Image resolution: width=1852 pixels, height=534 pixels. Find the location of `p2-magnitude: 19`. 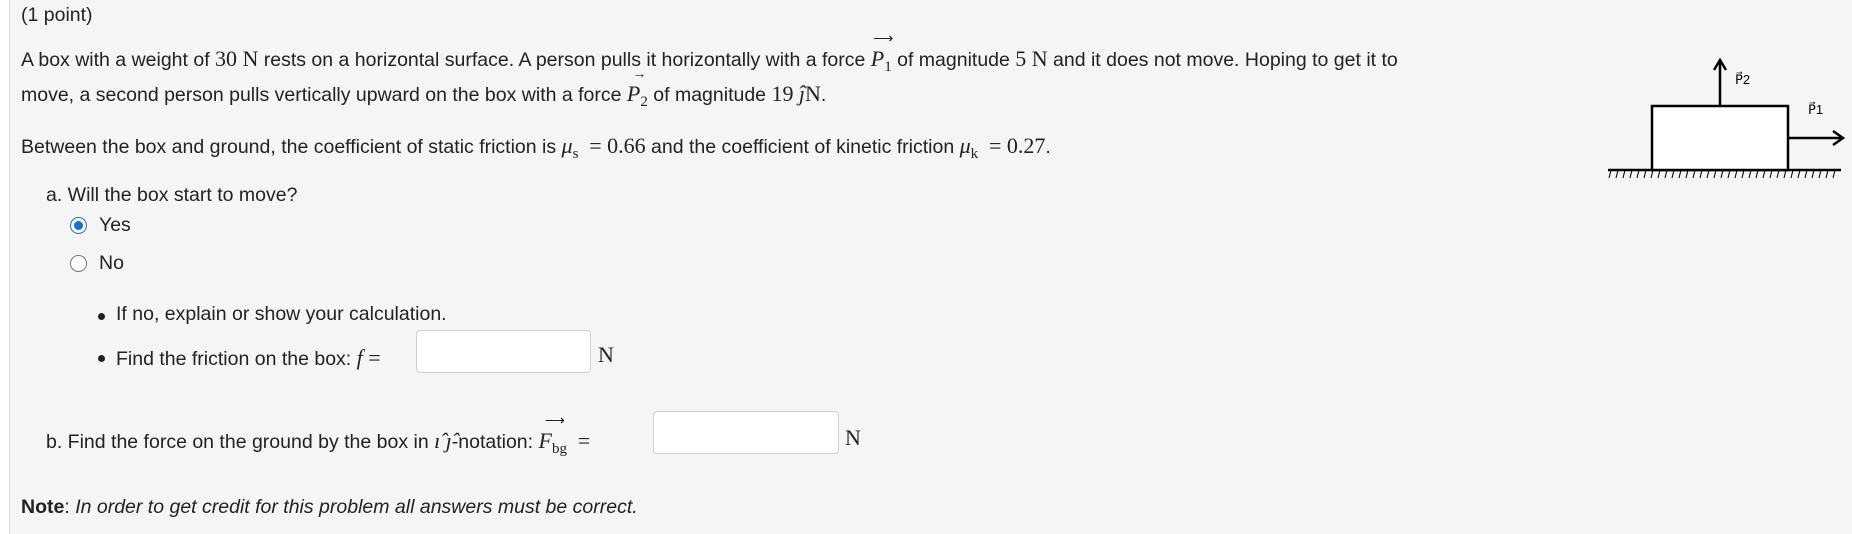

p2-magnitude: 19 is located at coordinates (782, 93).